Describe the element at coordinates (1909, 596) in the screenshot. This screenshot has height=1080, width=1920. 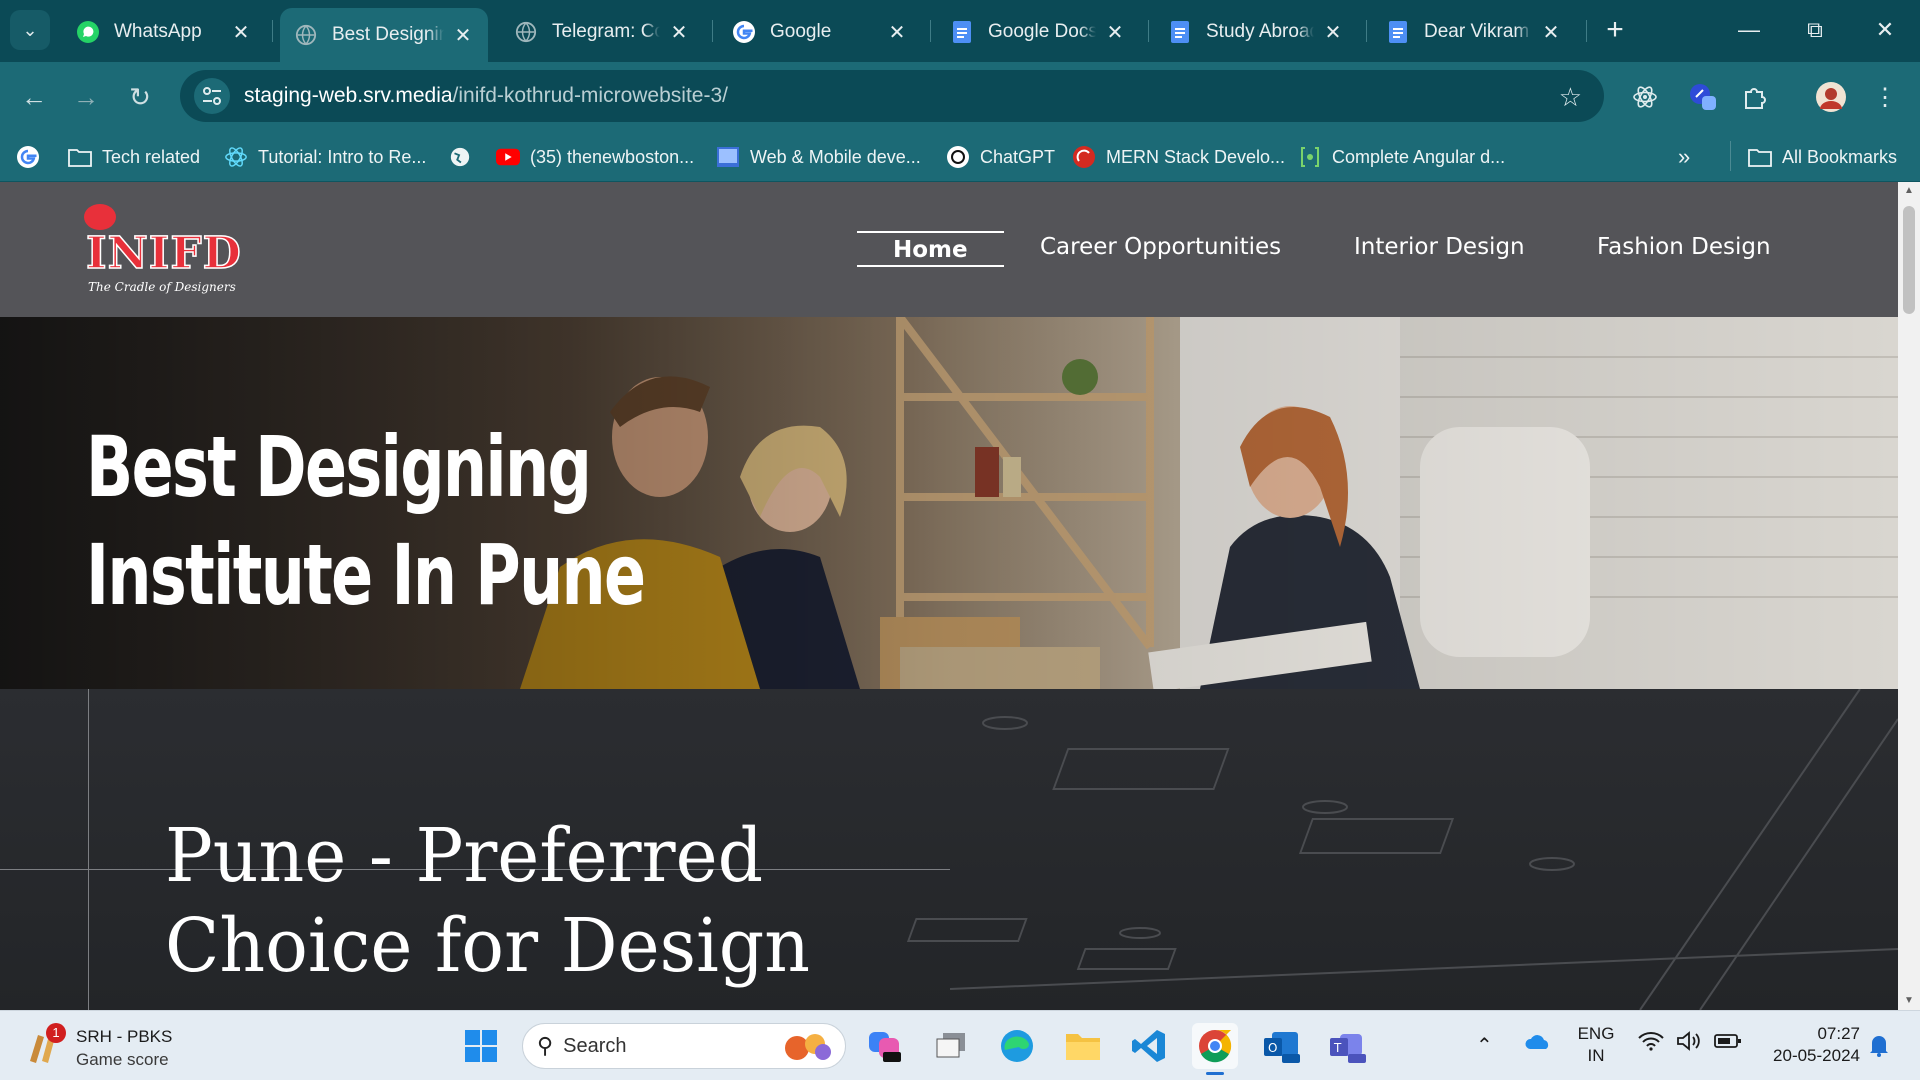
I see `page-scrollbar: ▲ ▼` at that location.